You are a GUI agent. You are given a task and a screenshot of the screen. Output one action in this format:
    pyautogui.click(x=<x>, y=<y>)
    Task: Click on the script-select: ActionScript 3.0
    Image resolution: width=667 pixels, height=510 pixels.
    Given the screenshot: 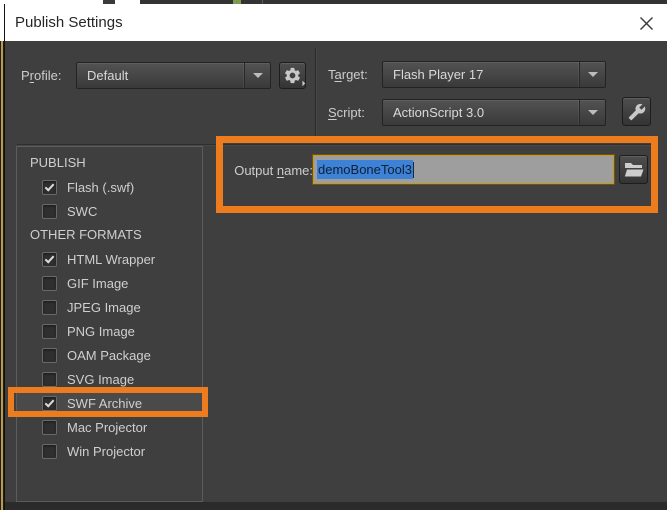 What is the action you would take?
    pyautogui.click(x=494, y=112)
    